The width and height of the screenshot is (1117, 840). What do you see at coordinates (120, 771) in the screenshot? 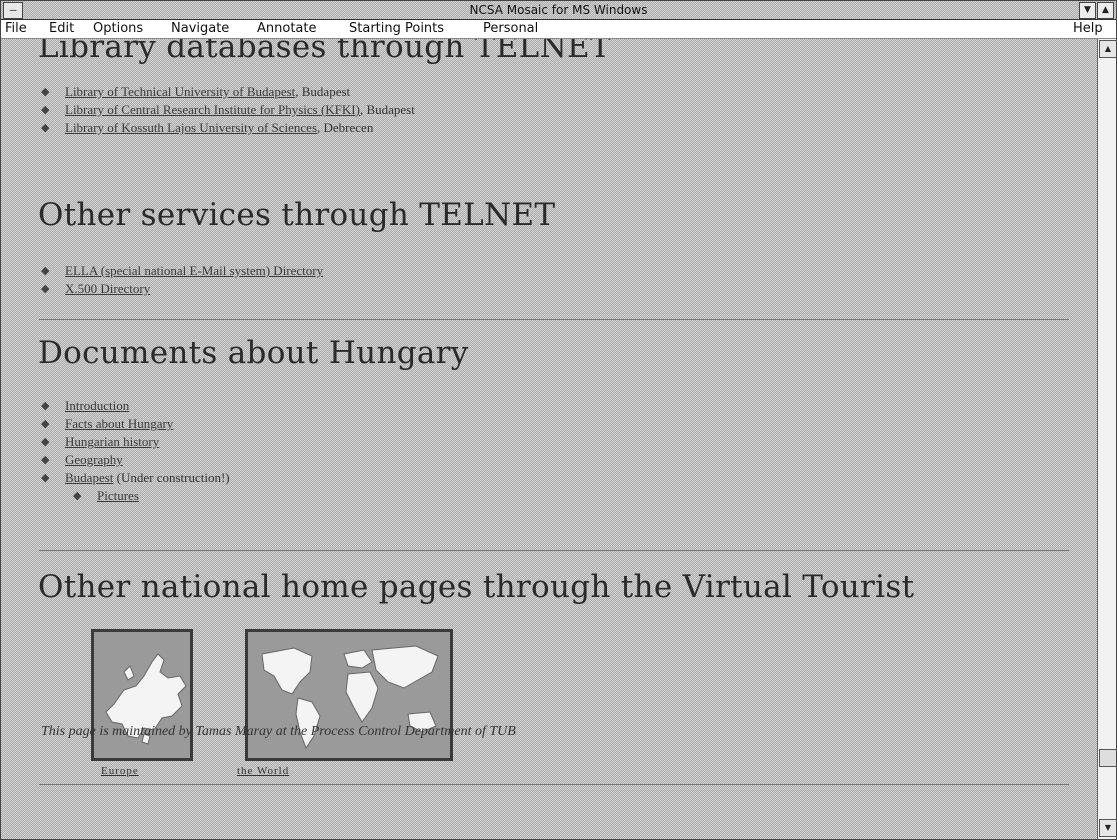
I see `europe-map-label: Europe` at bounding box center [120, 771].